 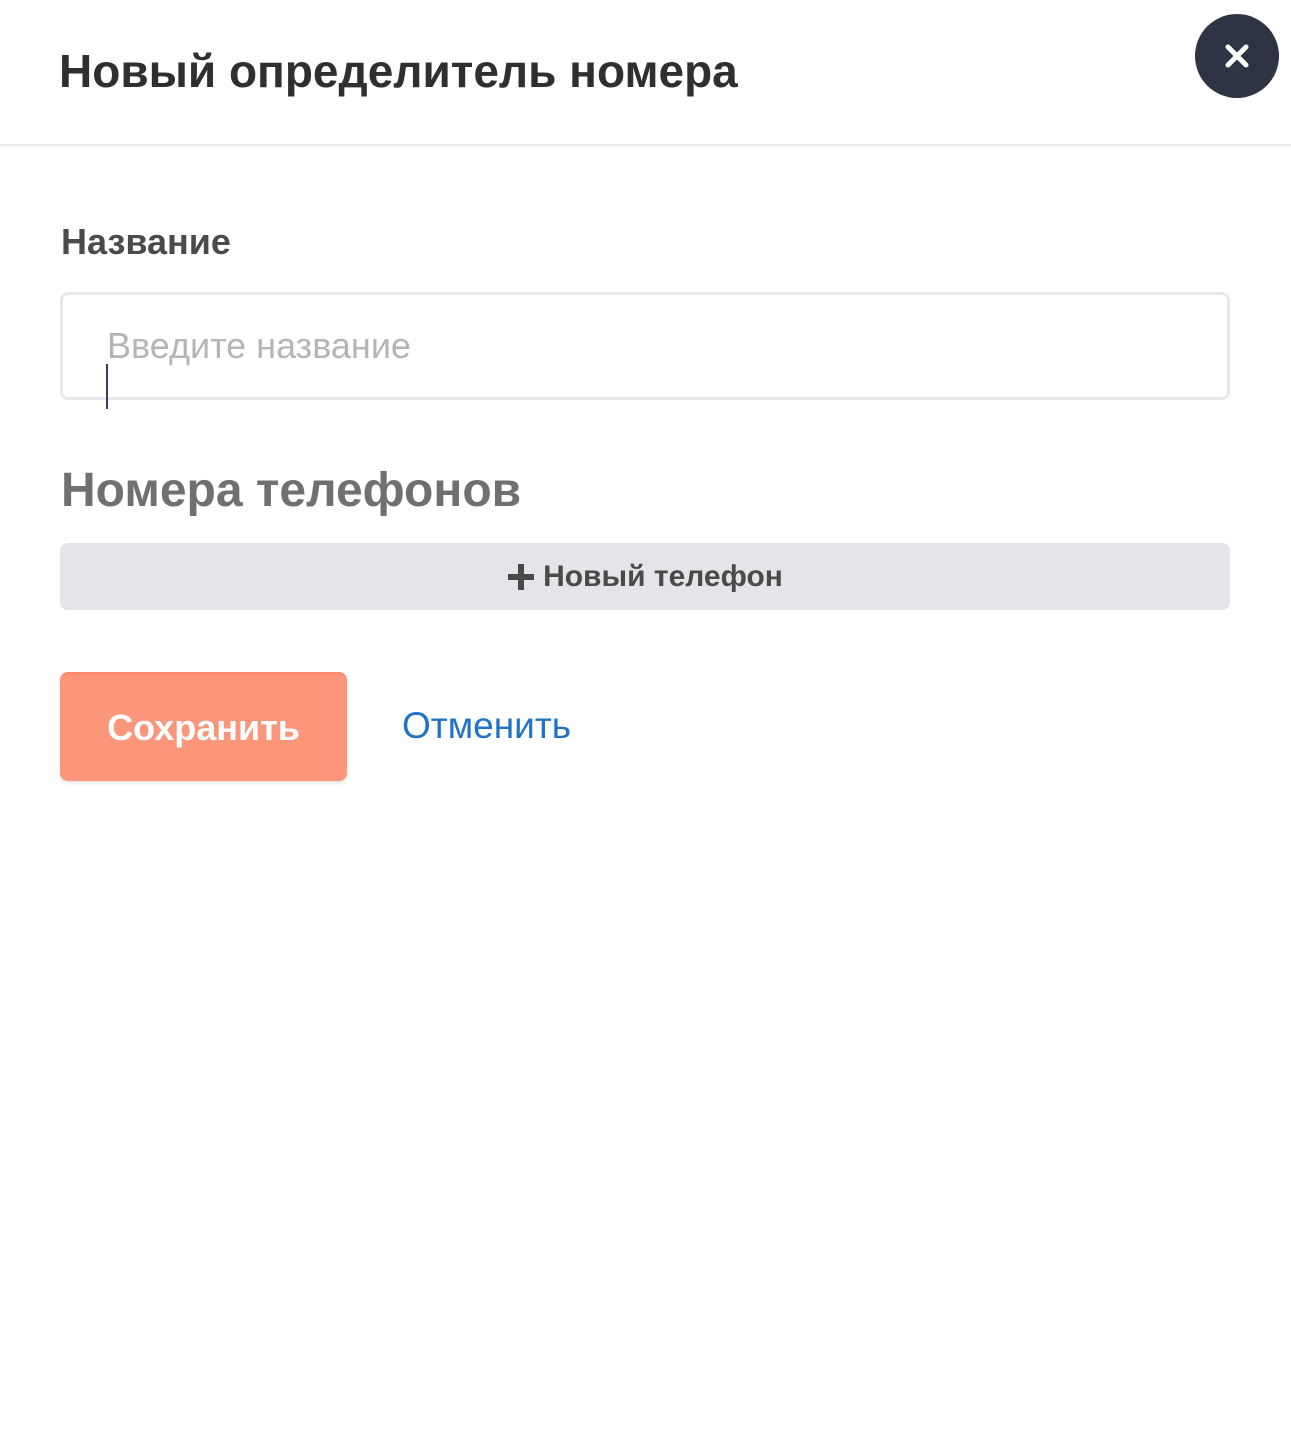 I want to click on add-phone-button: Новый телефон, so click(x=645, y=576).